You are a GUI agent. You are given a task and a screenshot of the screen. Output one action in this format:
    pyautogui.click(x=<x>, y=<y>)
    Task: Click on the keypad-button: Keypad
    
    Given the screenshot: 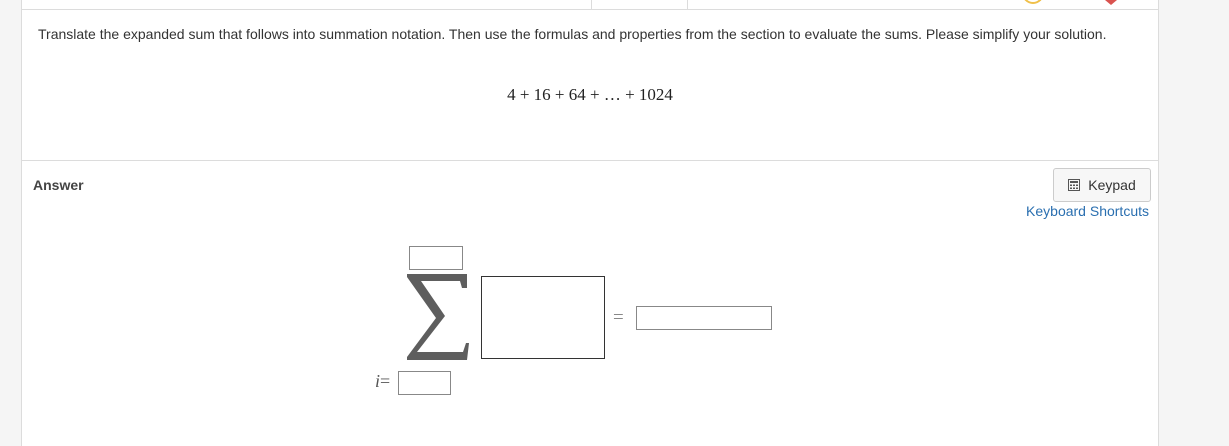 What is the action you would take?
    pyautogui.click(x=1102, y=185)
    